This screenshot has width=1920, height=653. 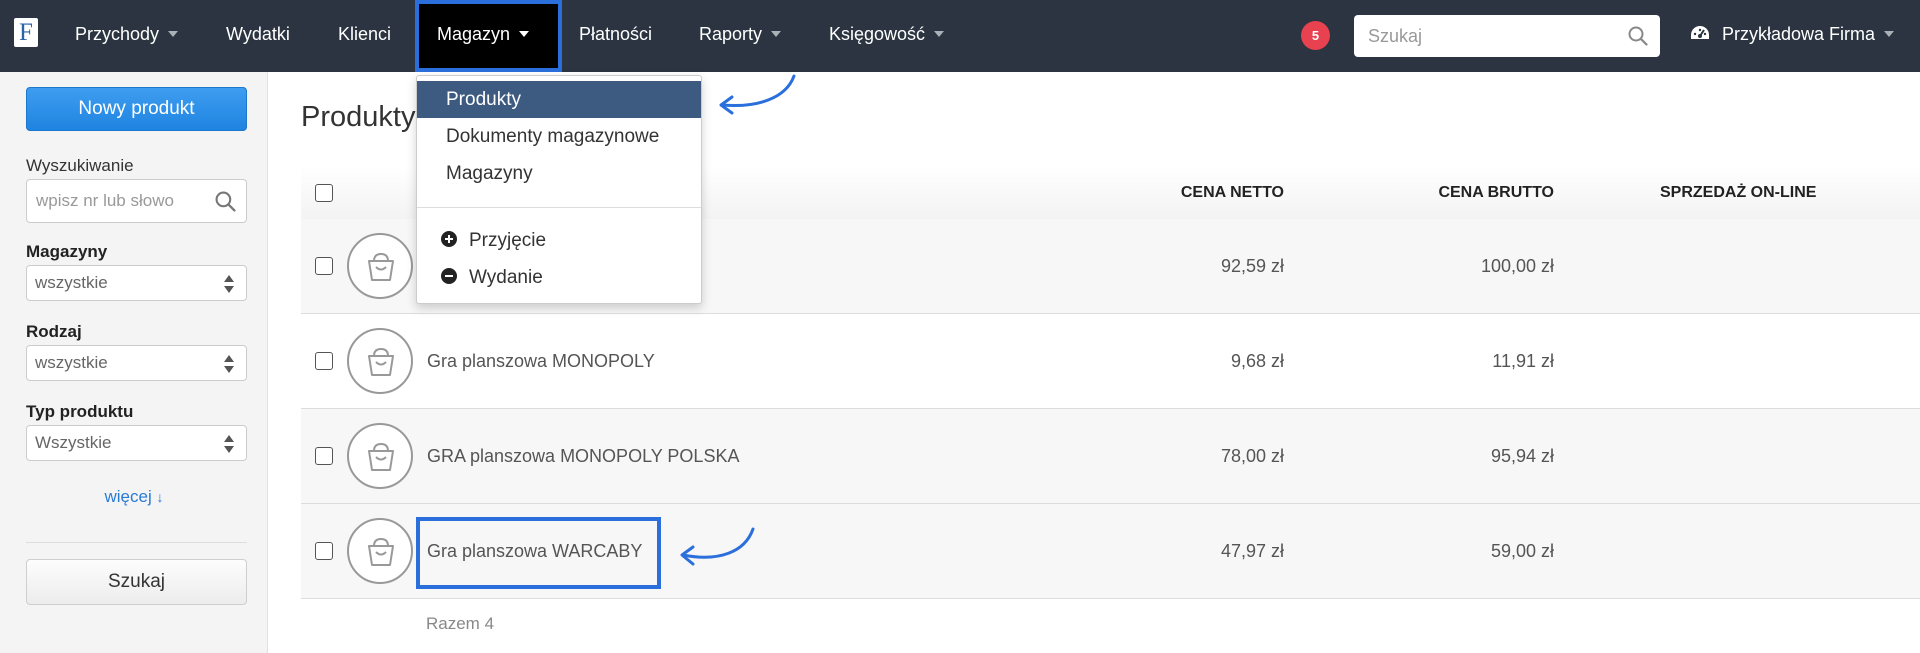 I want to click on product-name: GRA planszowa MONOPOLY POLSKA, so click(x=583, y=456).